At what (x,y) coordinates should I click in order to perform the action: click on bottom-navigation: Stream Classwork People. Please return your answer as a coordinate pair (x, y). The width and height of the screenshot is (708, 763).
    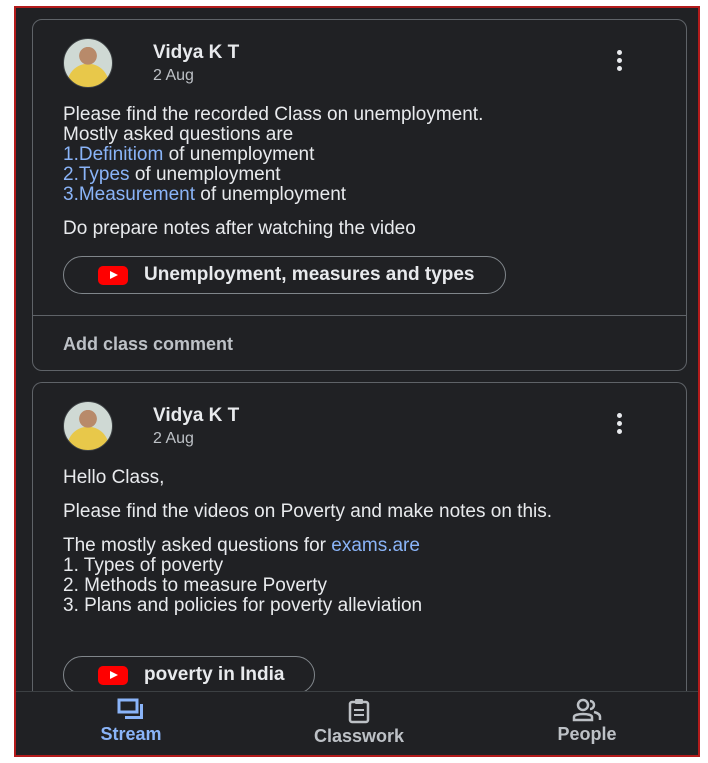
    Looking at the image, I should click on (357, 723).